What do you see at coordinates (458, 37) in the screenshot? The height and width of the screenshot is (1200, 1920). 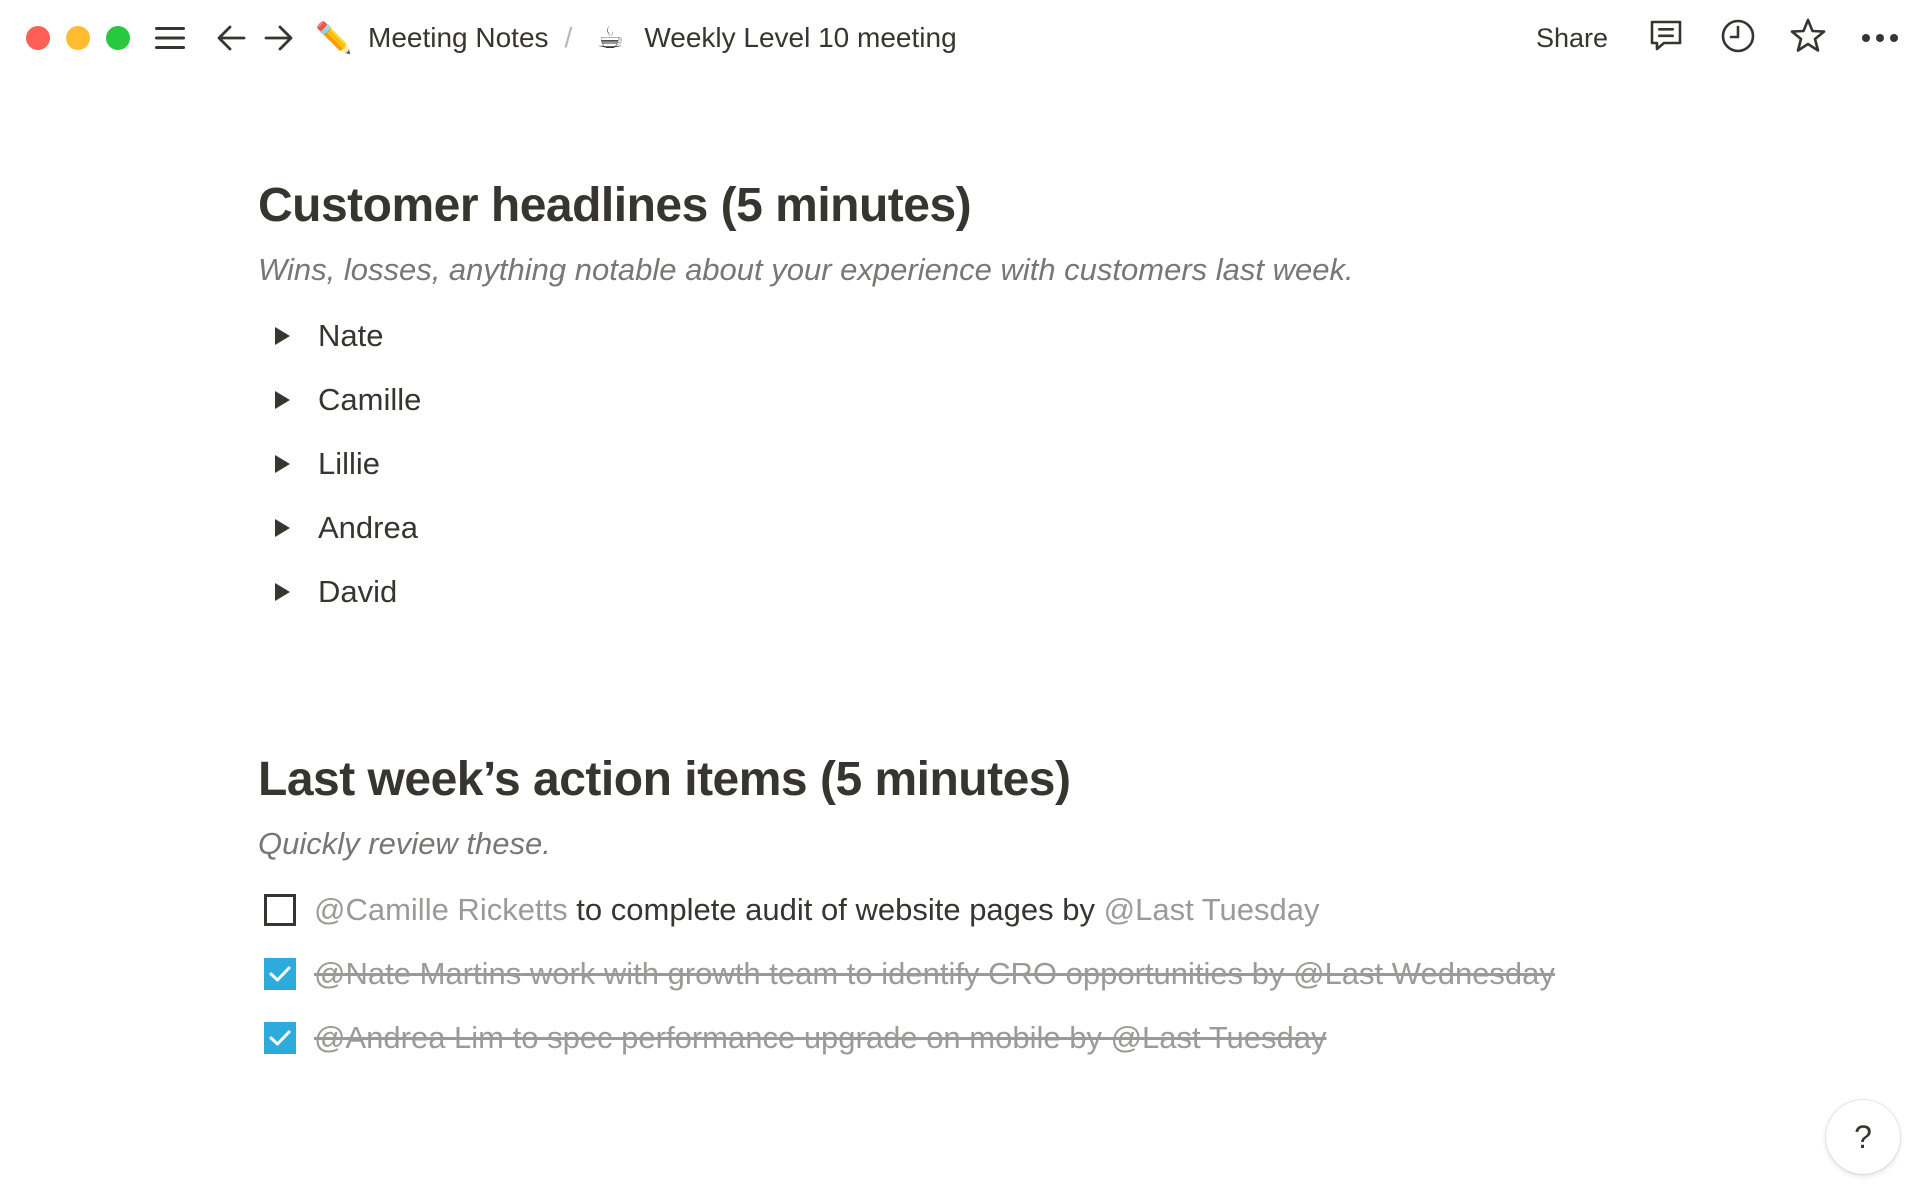 I see `breadcrumb-label: Meeting Notes` at bounding box center [458, 37].